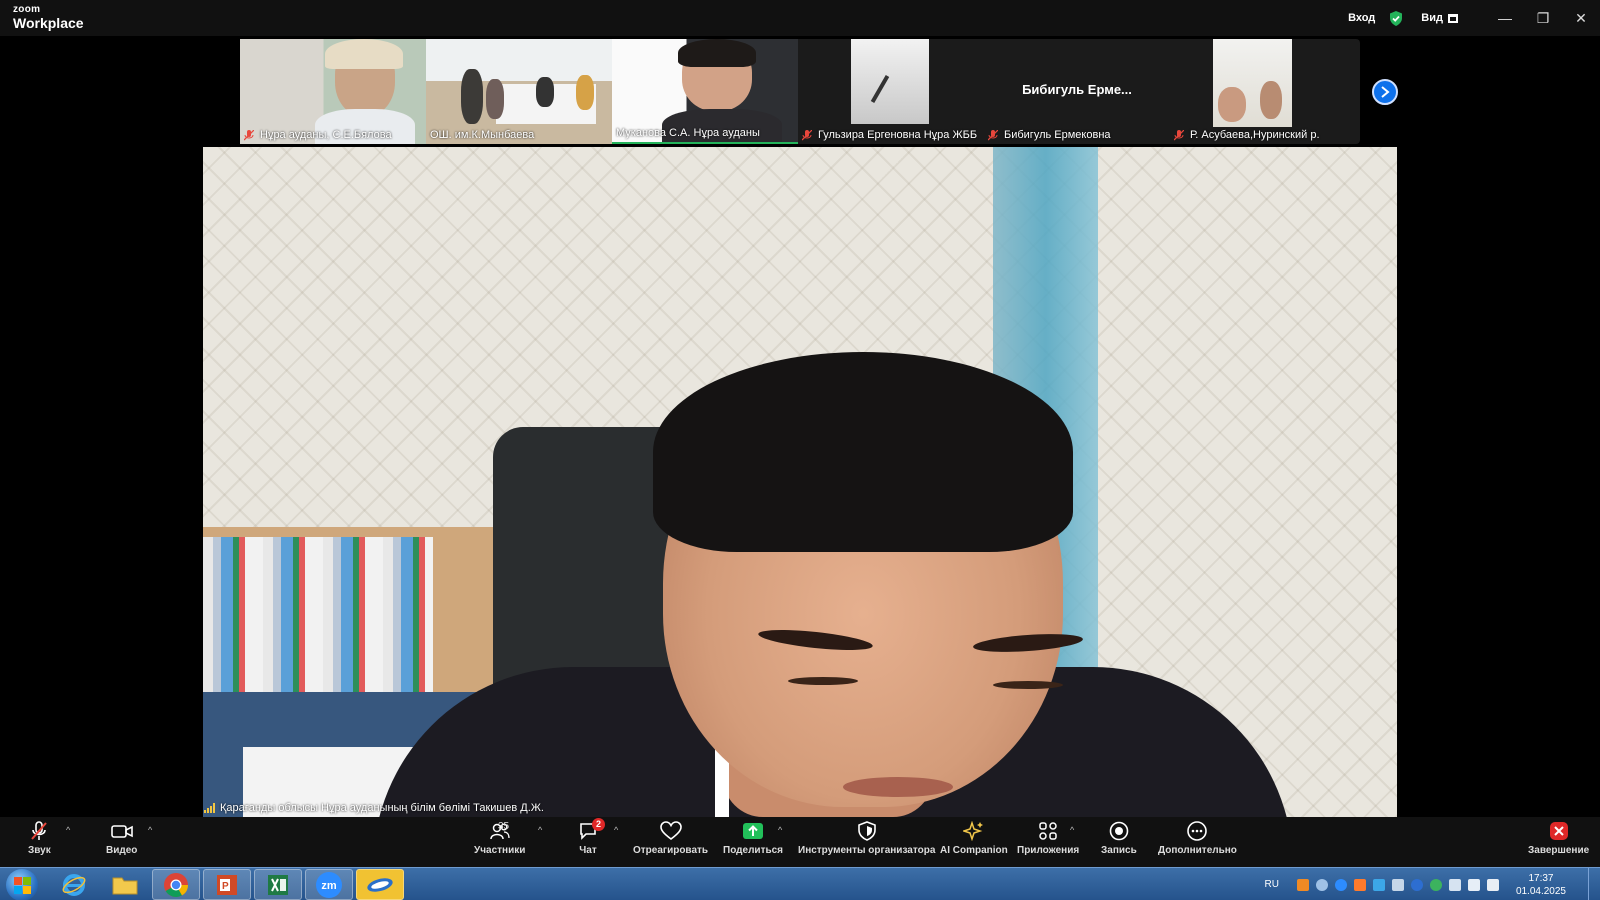  Describe the element at coordinates (1197, 831) in the screenshot. I see `more-dots-icon` at that location.